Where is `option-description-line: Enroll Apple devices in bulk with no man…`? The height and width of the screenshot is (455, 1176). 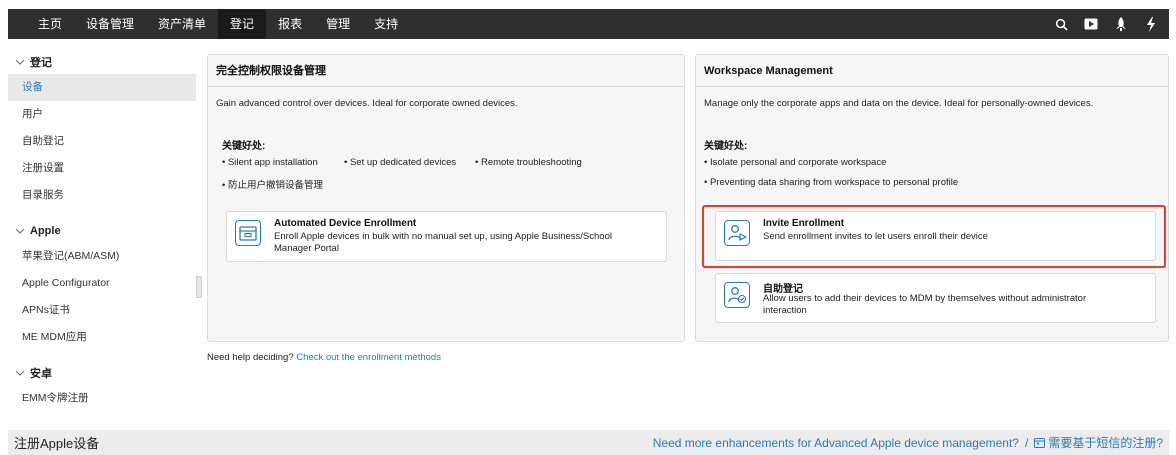
option-description-line: Enroll Apple devices in bulk with no man… is located at coordinates (443, 236).